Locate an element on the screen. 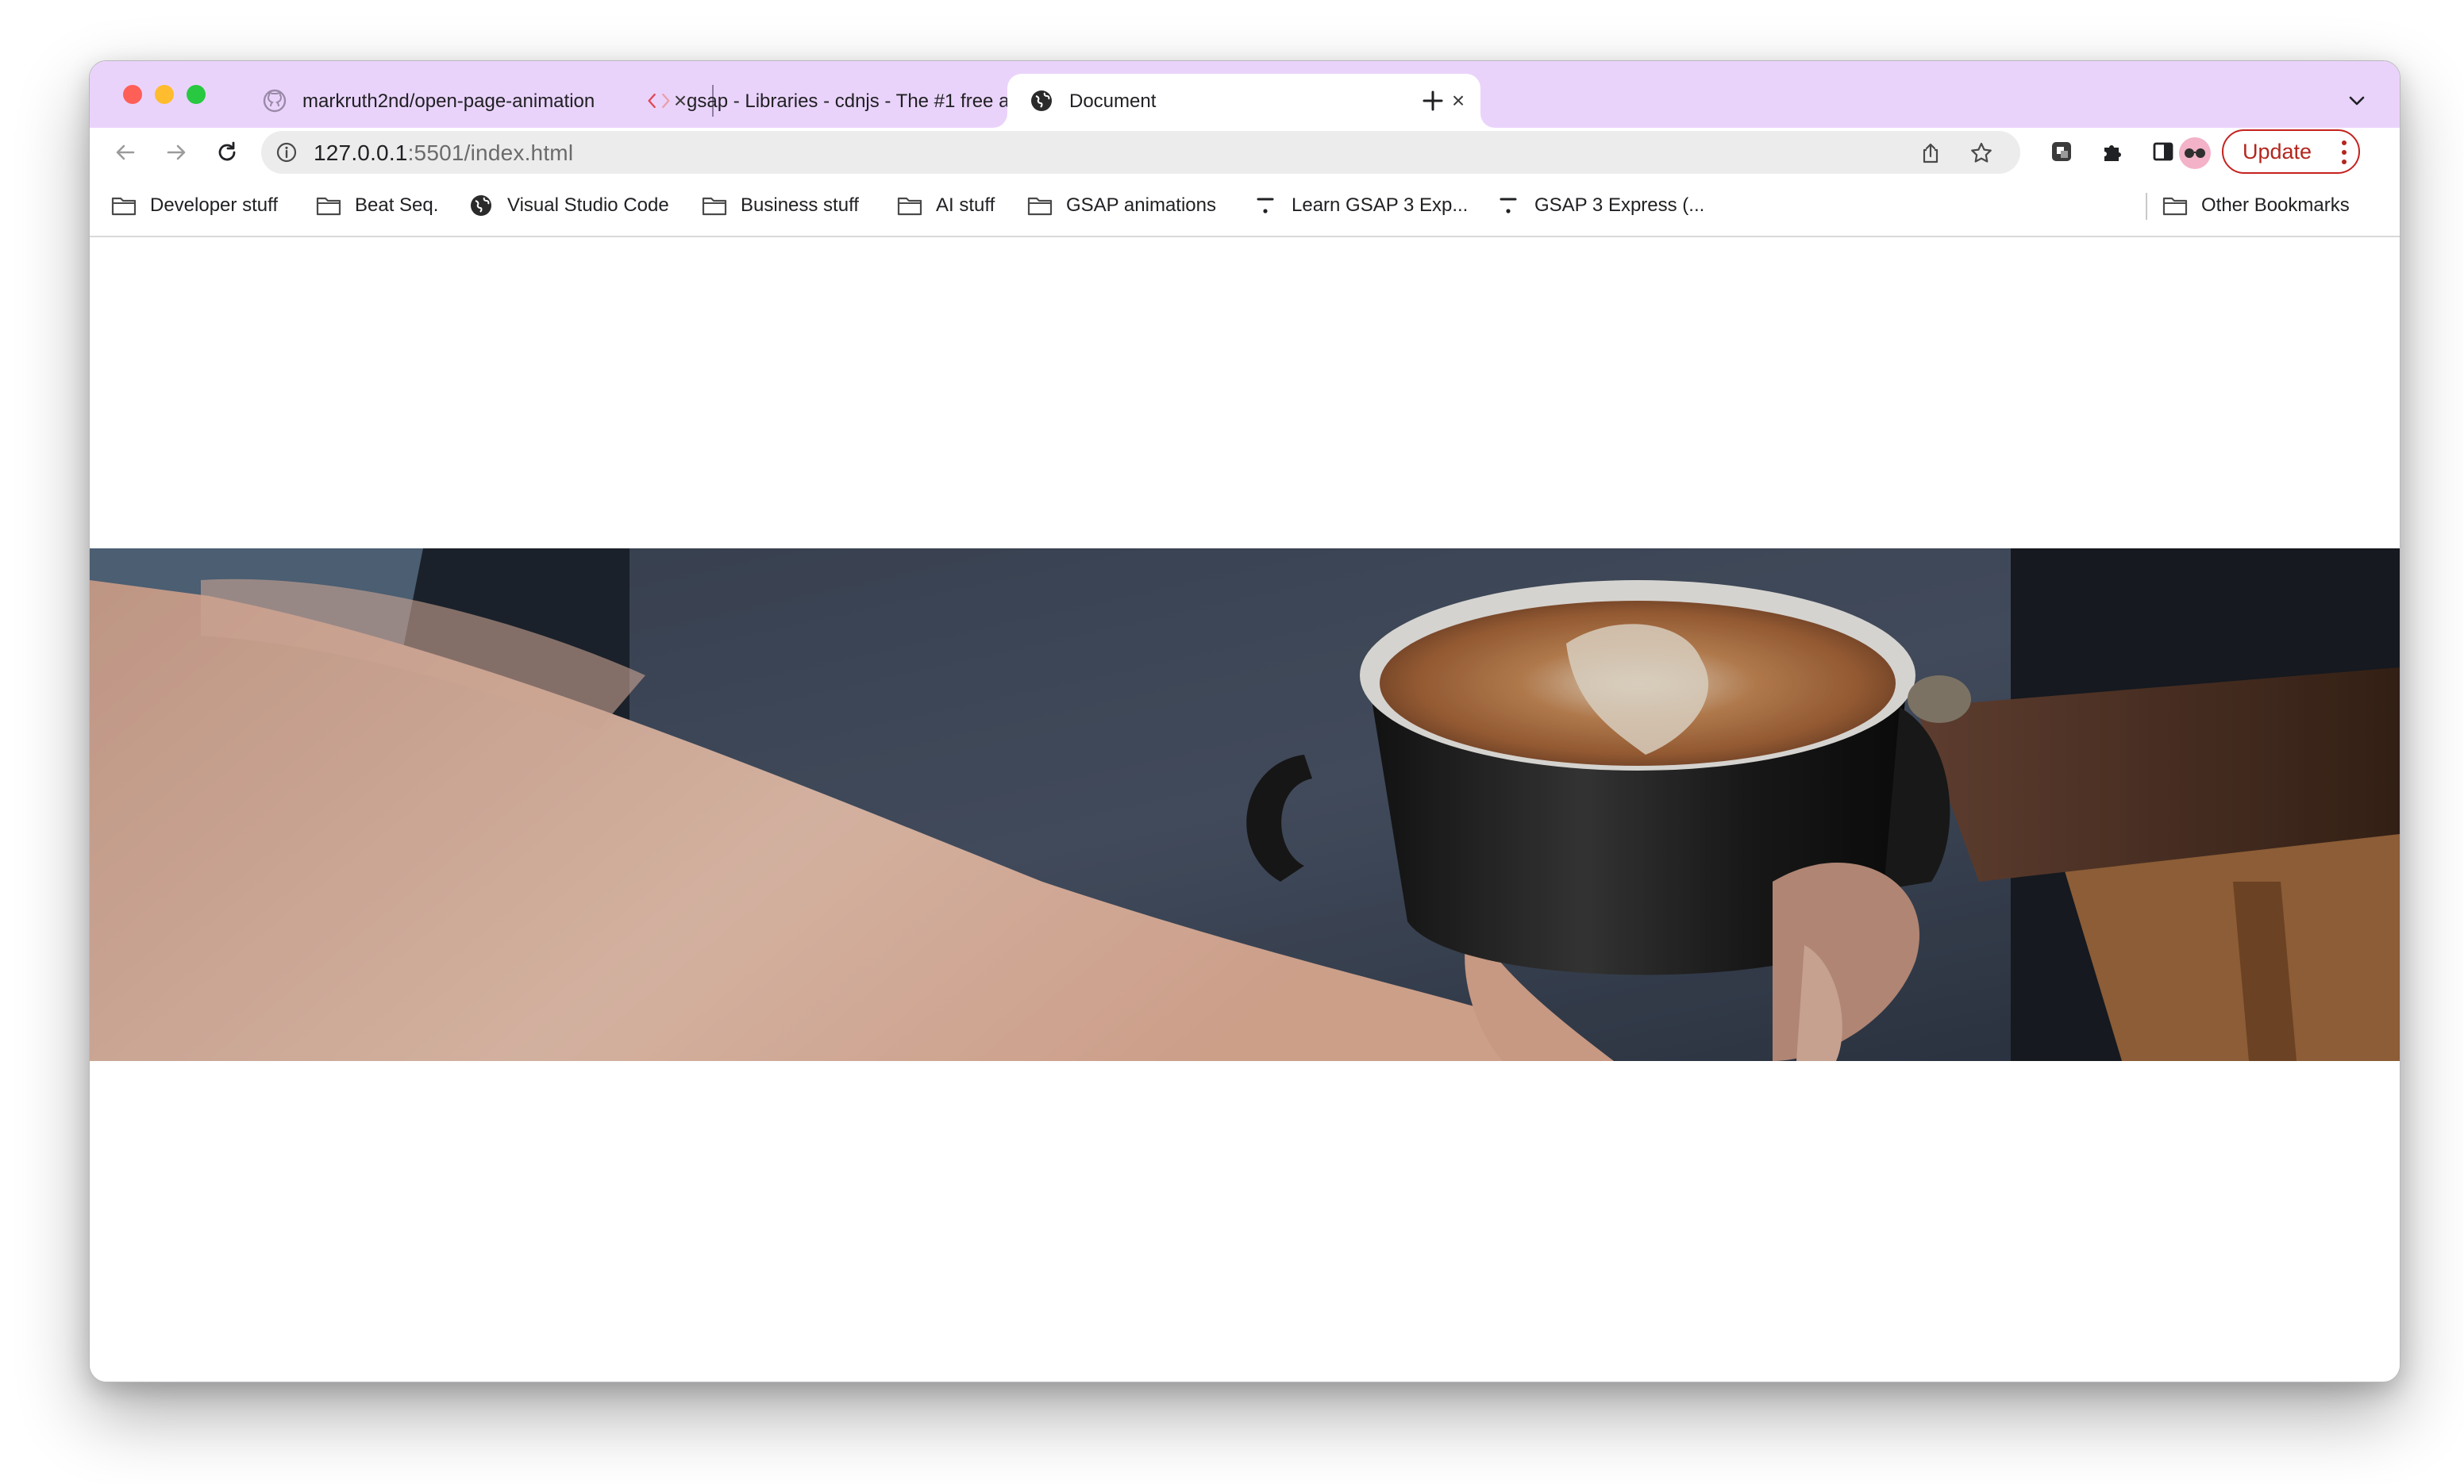  window-maximize-button is located at coordinates (196, 94).